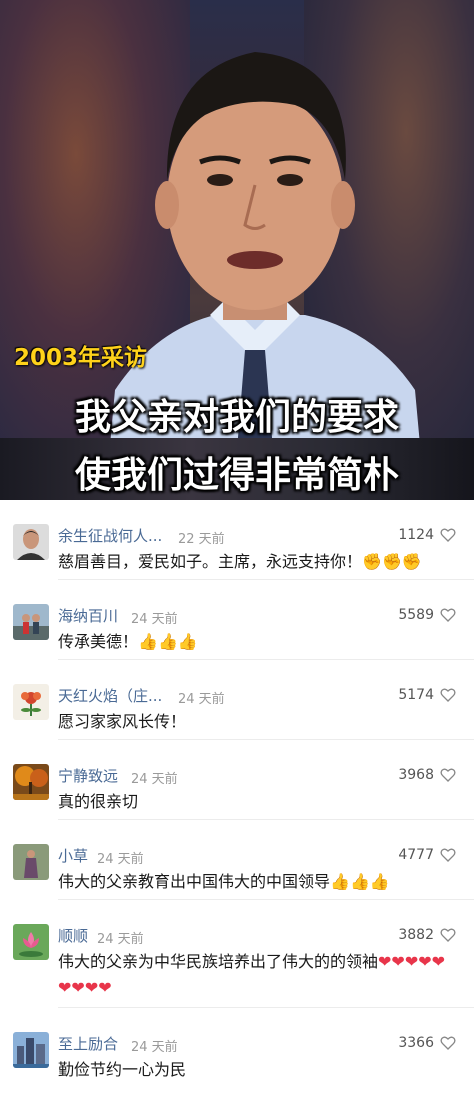 The width and height of the screenshot is (474, 1110). Describe the element at coordinates (31, 542) in the screenshot. I see `man-portrait-avatar` at that location.